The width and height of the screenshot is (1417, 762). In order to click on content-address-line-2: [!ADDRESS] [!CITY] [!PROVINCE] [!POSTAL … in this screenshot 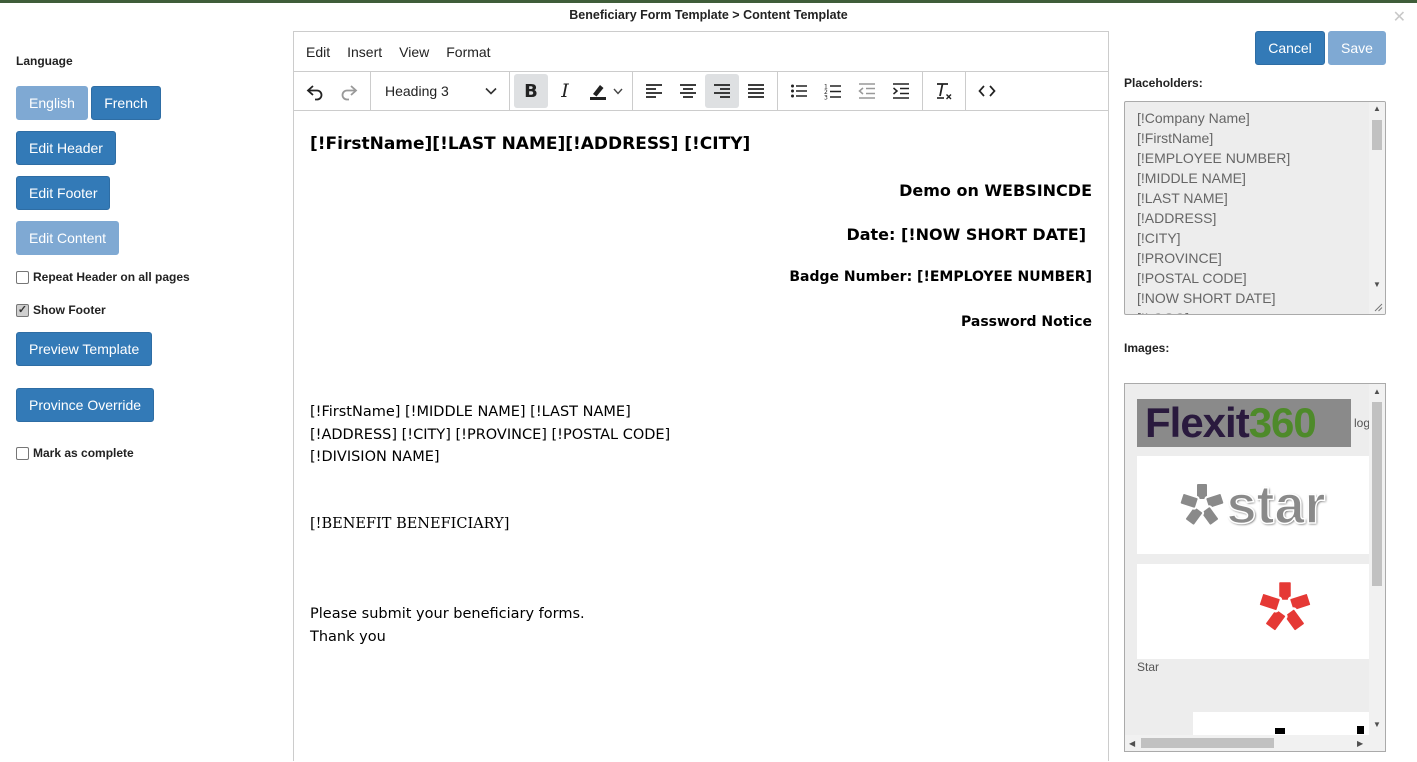, I will do `click(490, 434)`.